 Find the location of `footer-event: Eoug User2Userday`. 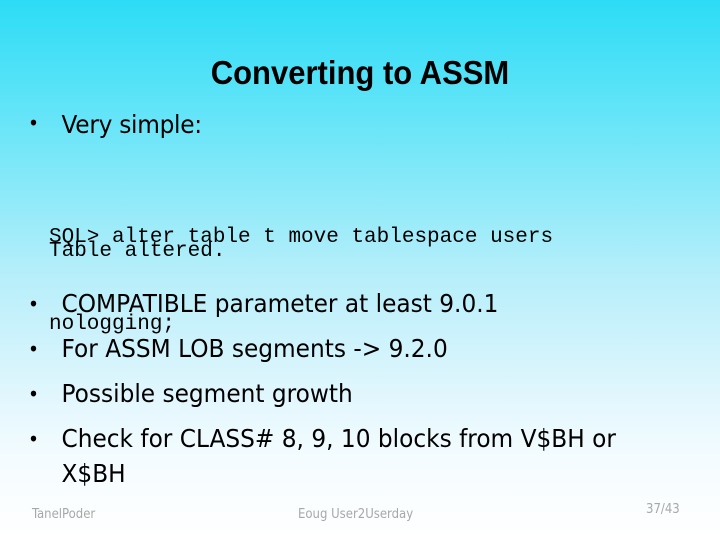

footer-event: Eoug User2Userday is located at coordinates (356, 514).